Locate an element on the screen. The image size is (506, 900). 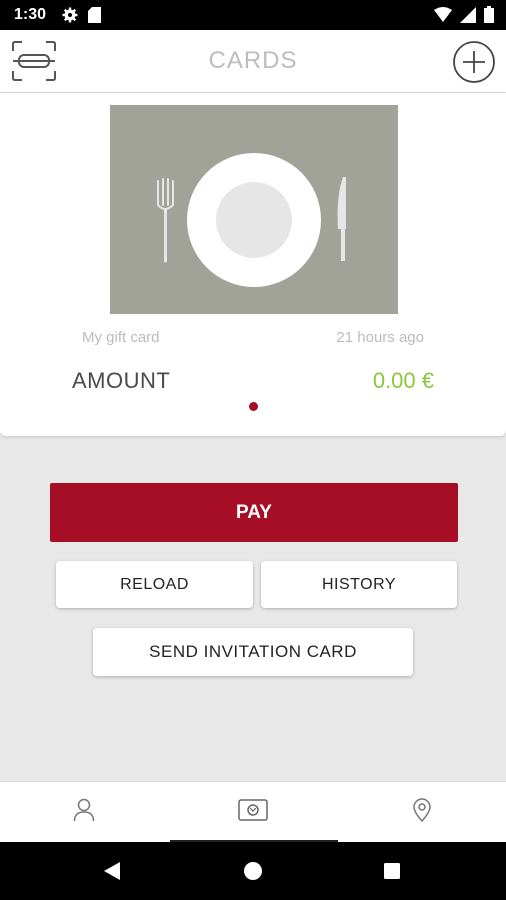
history-button: HISTORY is located at coordinates (359, 584).